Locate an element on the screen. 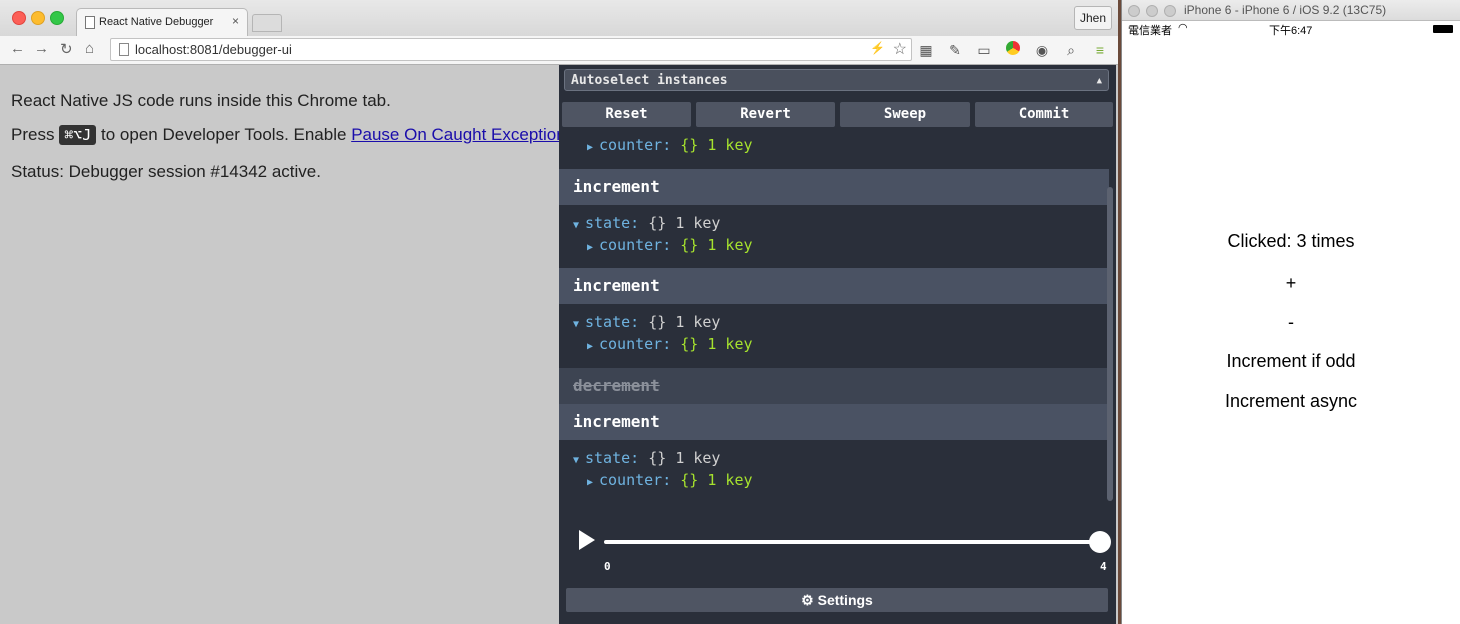  simulator-title-bar: iPhone 6 - iPhone 6 / iOS 9.2 (13C75) is located at coordinates (1291, 10).